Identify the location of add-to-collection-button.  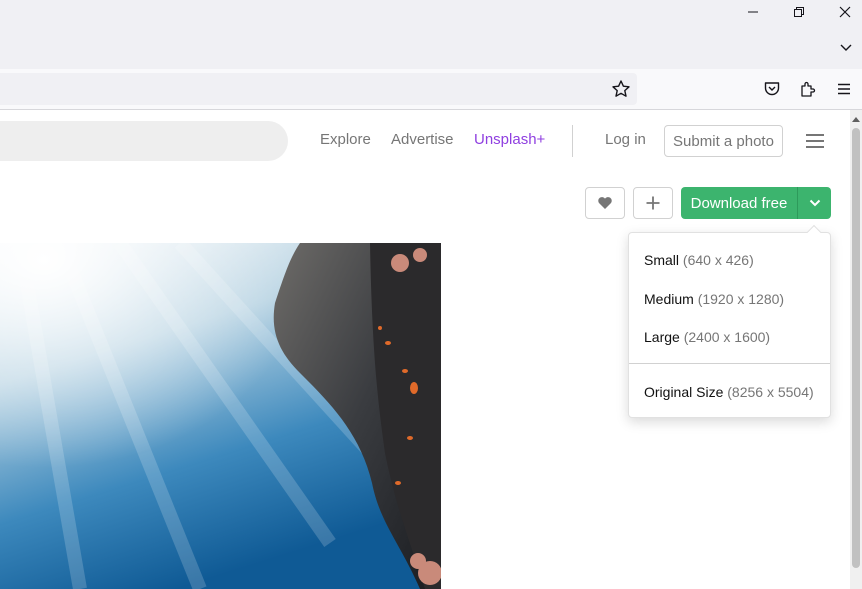
(653, 203).